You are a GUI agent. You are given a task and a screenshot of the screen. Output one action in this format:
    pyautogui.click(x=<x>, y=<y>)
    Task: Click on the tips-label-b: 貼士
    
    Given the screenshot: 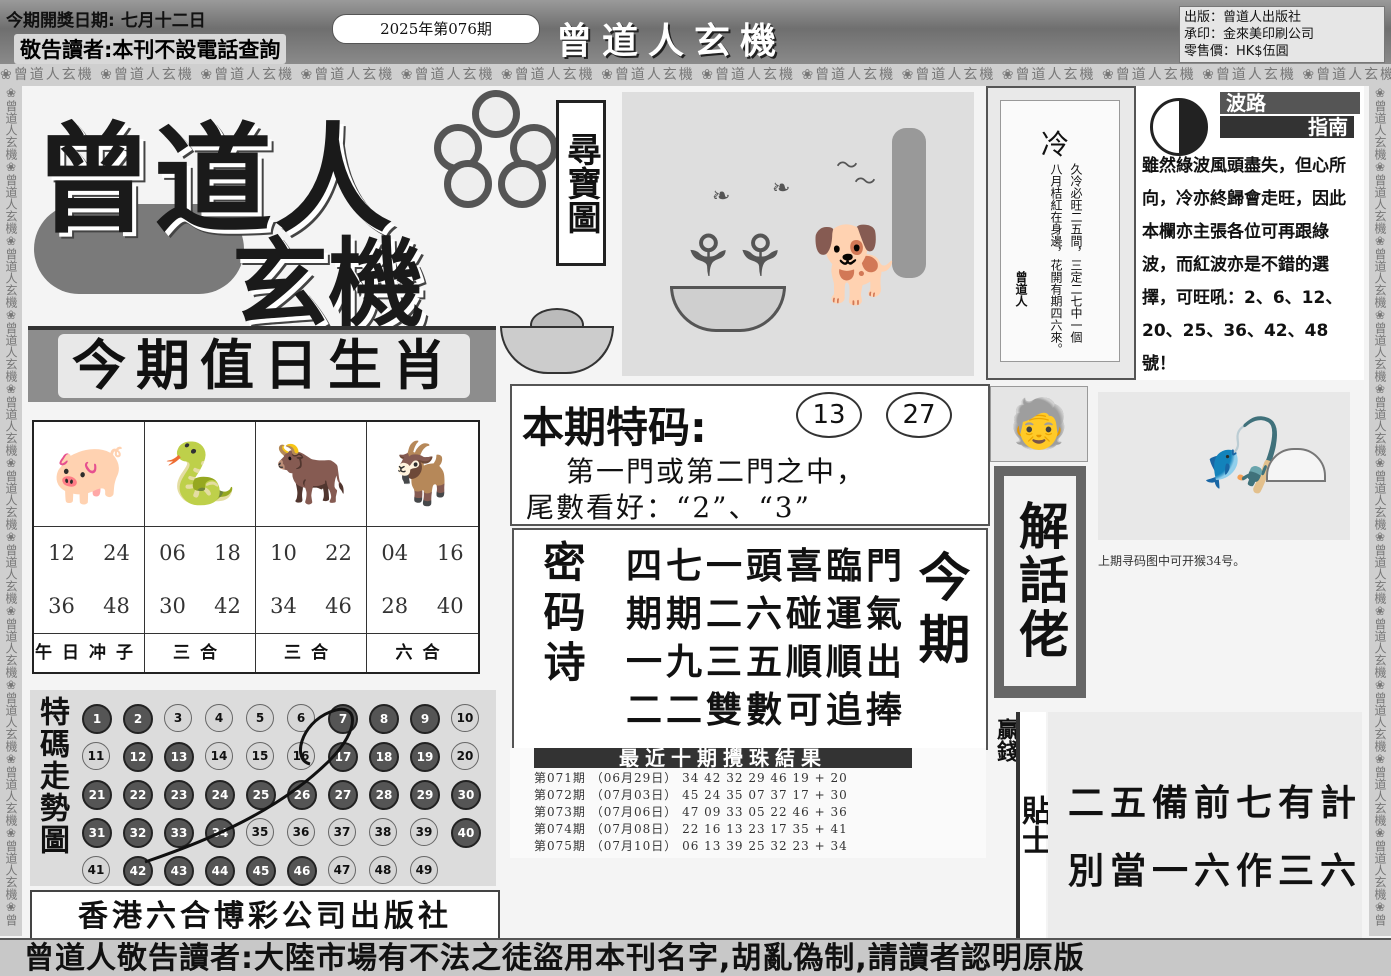 What is the action you would take?
    pyautogui.click(x=1033, y=825)
    